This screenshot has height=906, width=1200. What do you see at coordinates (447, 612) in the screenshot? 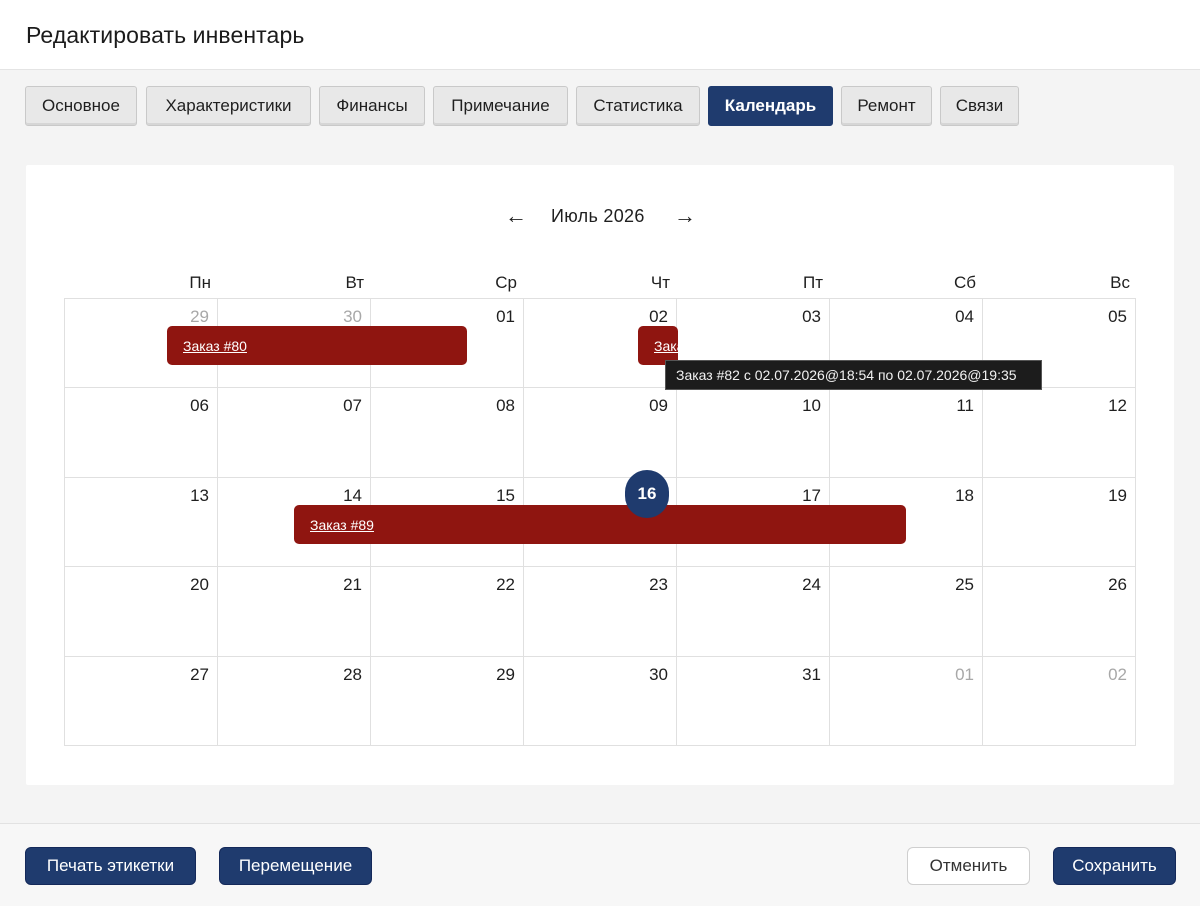
I see `calendar-day-cell: 22` at bounding box center [447, 612].